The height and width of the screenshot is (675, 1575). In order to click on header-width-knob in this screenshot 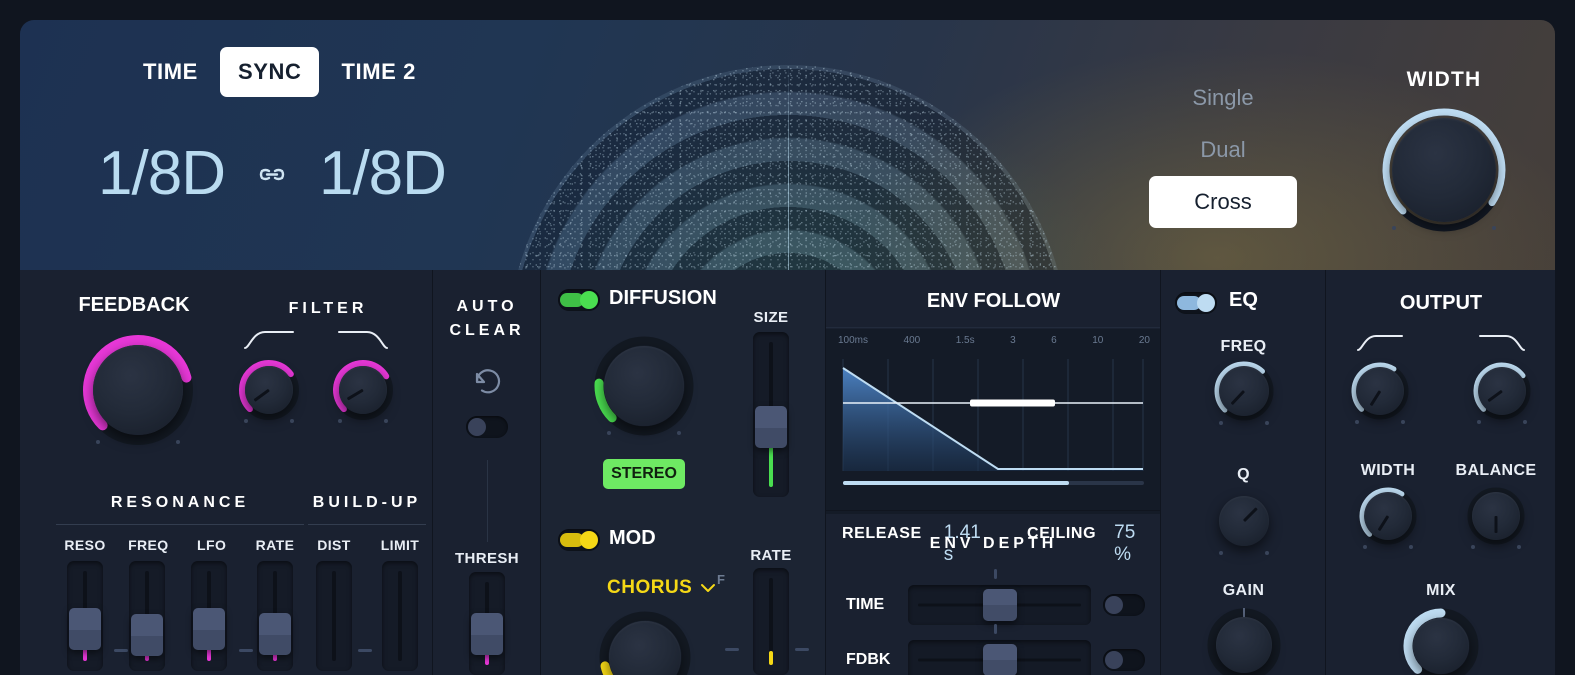, I will do `click(1444, 170)`.